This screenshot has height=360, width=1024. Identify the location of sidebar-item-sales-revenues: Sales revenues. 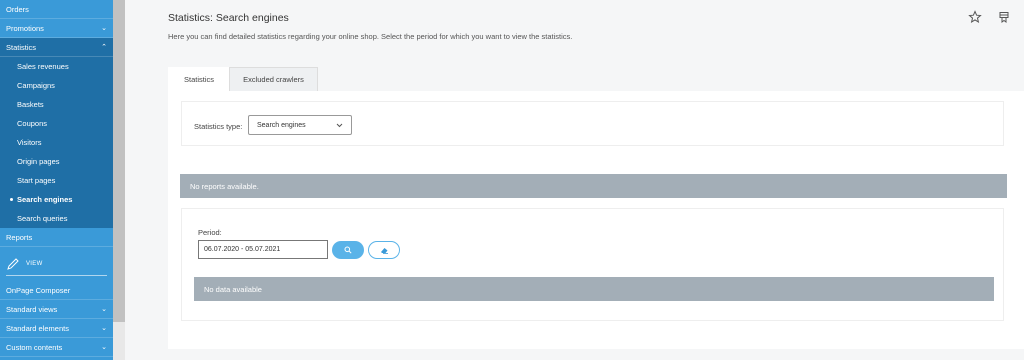
(56, 66).